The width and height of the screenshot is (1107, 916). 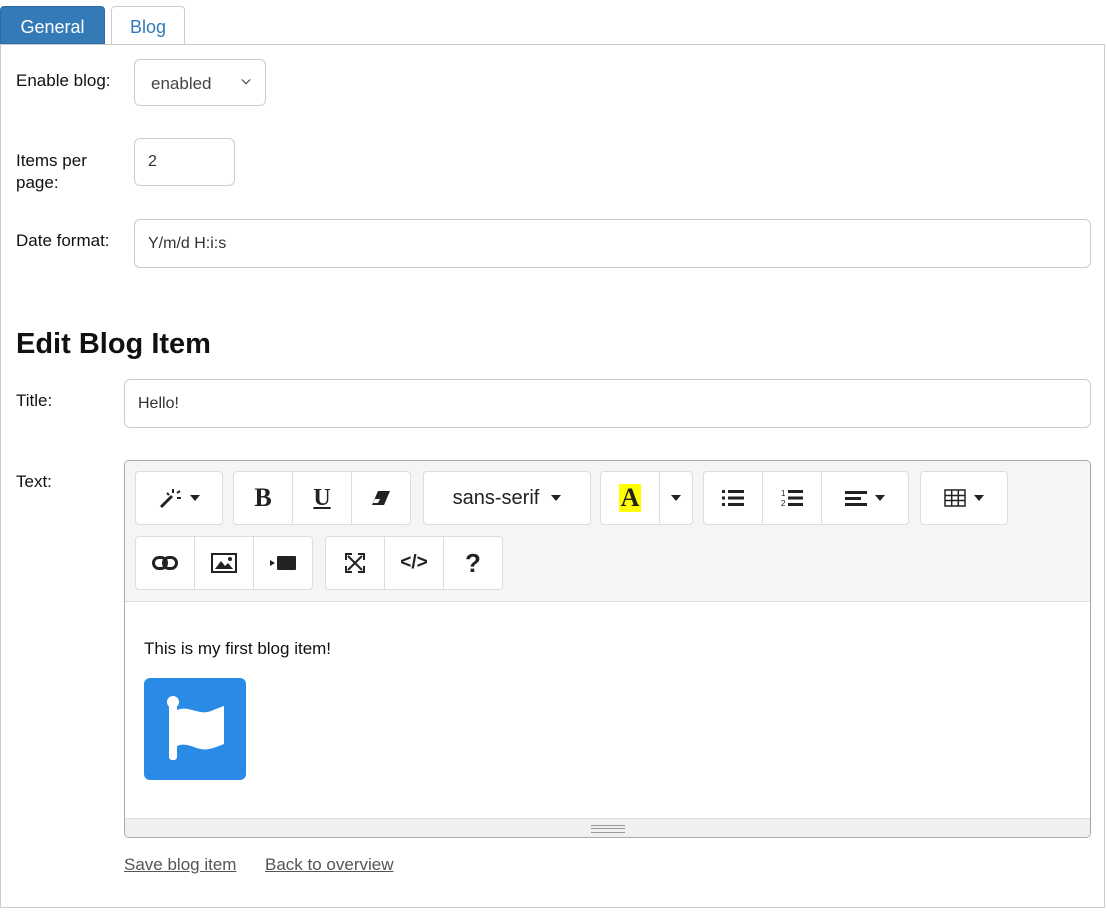 I want to click on style-button, so click(x=179, y=498).